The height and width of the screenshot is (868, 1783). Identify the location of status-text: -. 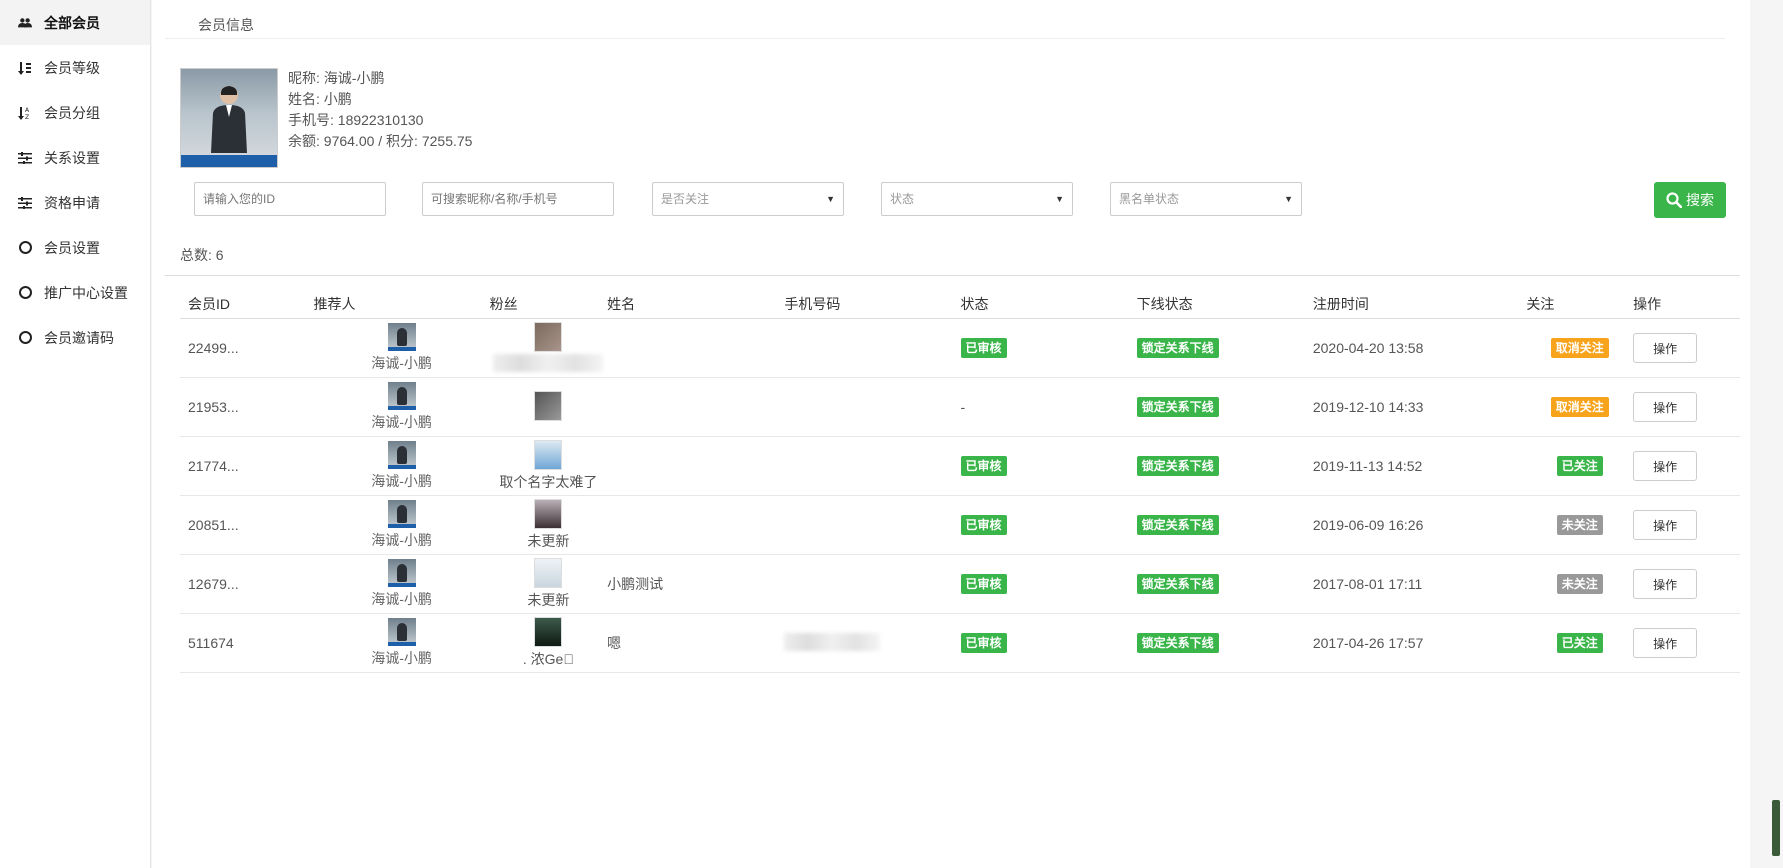
(1048, 407).